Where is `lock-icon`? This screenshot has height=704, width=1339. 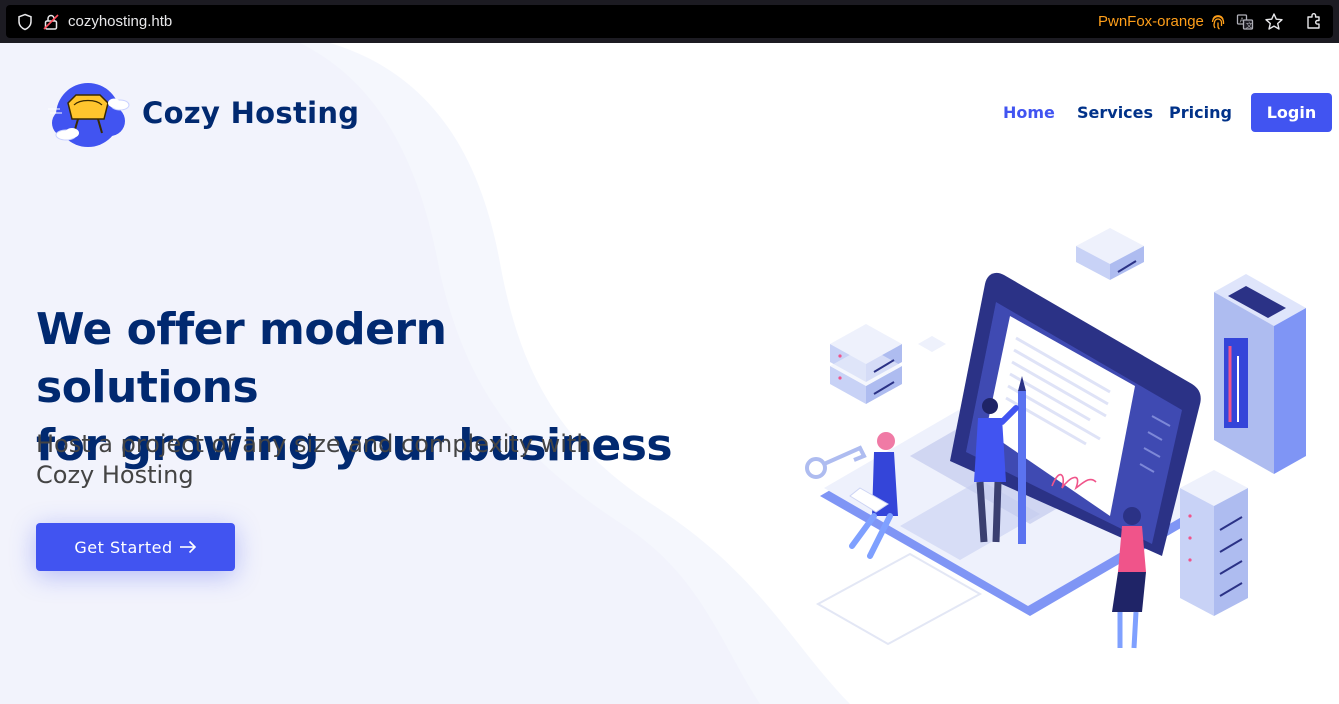 lock-icon is located at coordinates (51, 22).